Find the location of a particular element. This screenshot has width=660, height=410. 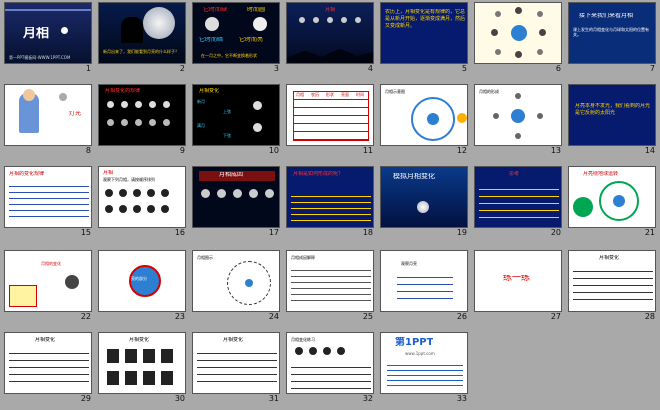

slide-thumbnail-24: 月相图示 is located at coordinates (236, 281).